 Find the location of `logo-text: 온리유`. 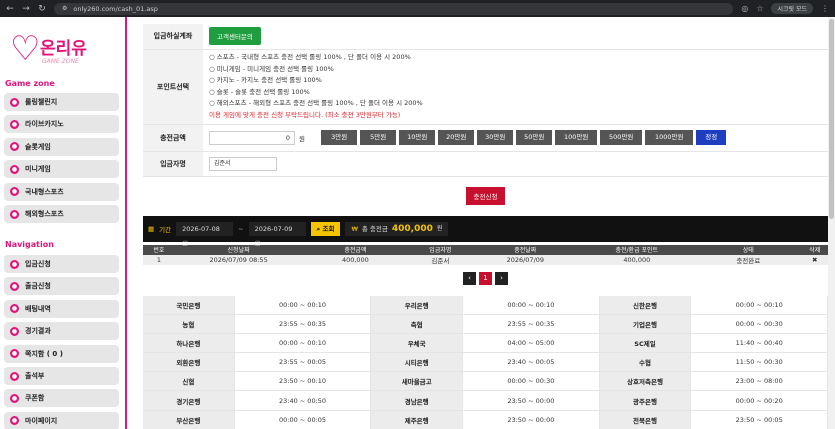

logo-text: 온리유 is located at coordinates (63, 49).